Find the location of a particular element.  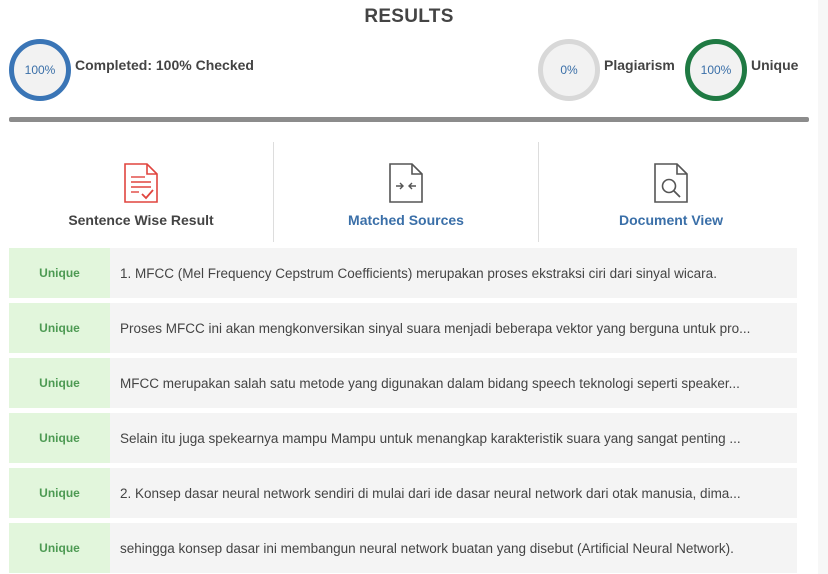

tab-matched-sources: Matched Sources is located at coordinates (405, 192).